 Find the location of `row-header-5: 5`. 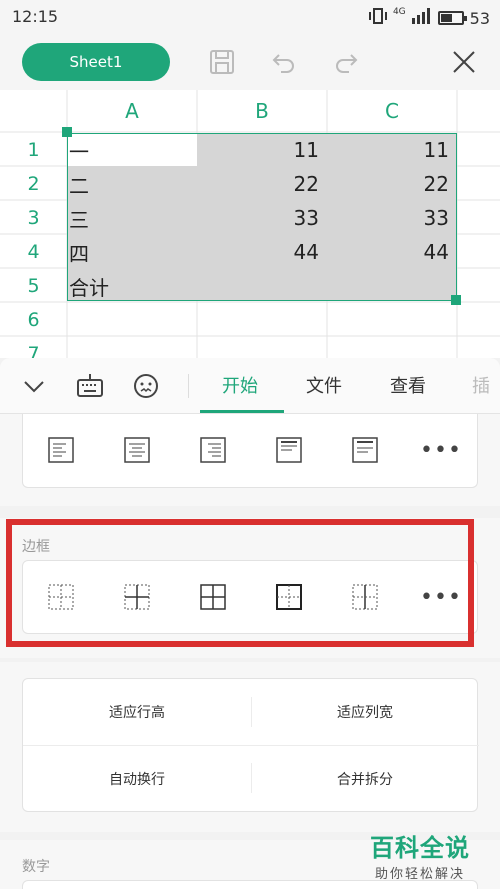

row-header-5: 5 is located at coordinates (33, 286).